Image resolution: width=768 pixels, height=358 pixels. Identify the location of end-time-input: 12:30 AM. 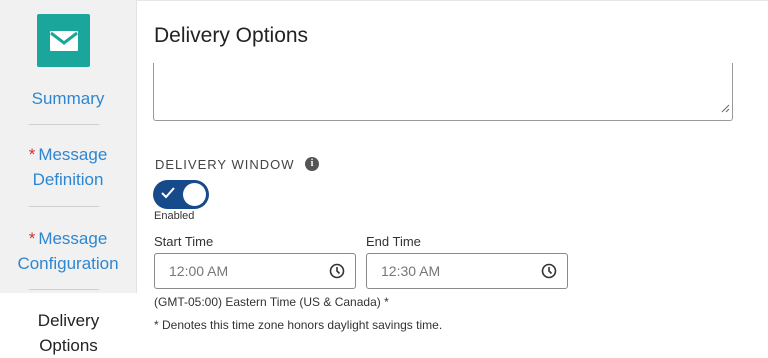
(467, 271).